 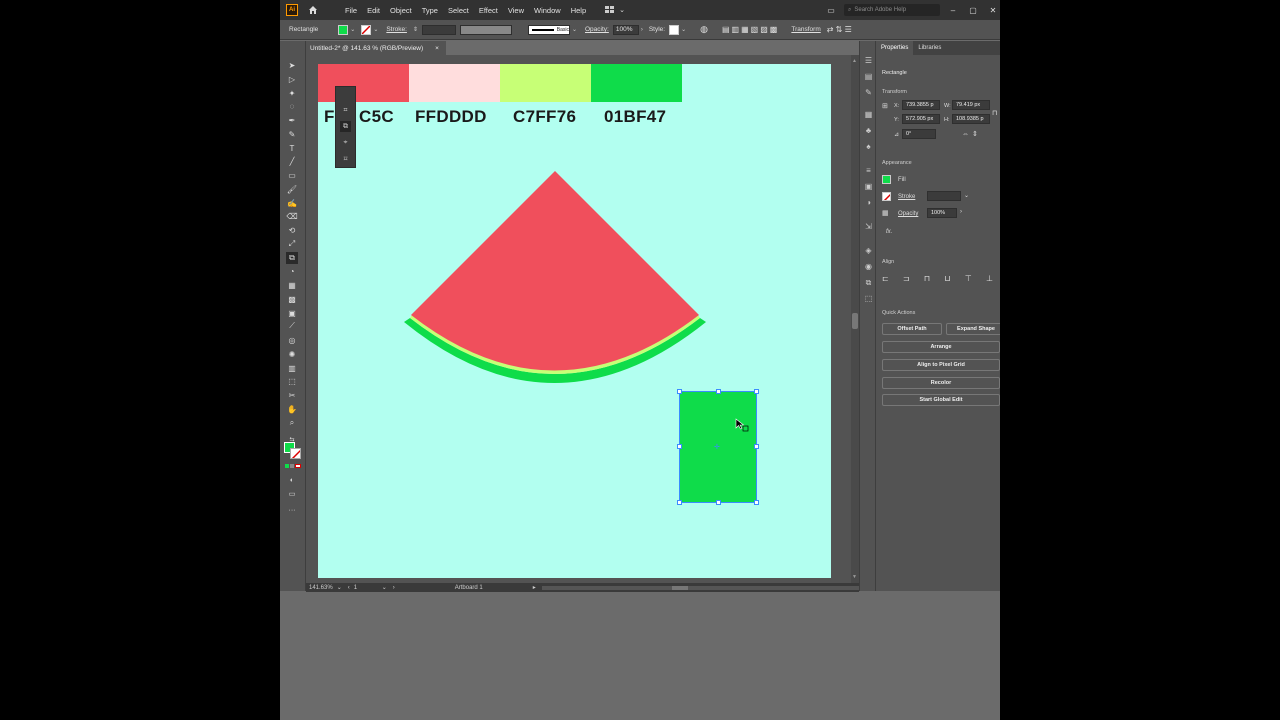 What do you see at coordinates (292, 134) in the screenshot?
I see `curvature-tool-icon: ✎` at bounding box center [292, 134].